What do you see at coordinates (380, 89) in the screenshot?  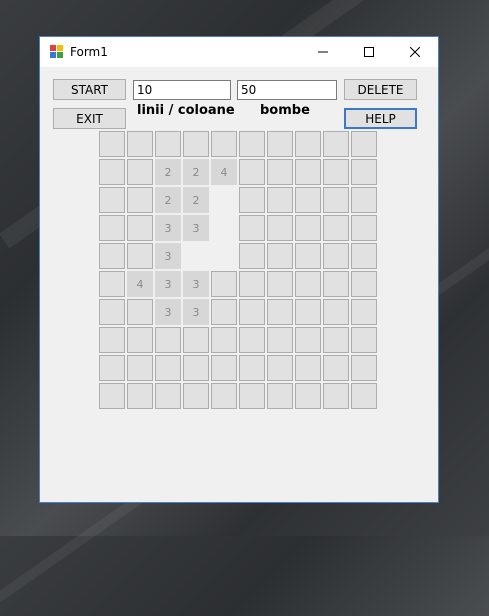 I see `delete-button: DELETE` at bounding box center [380, 89].